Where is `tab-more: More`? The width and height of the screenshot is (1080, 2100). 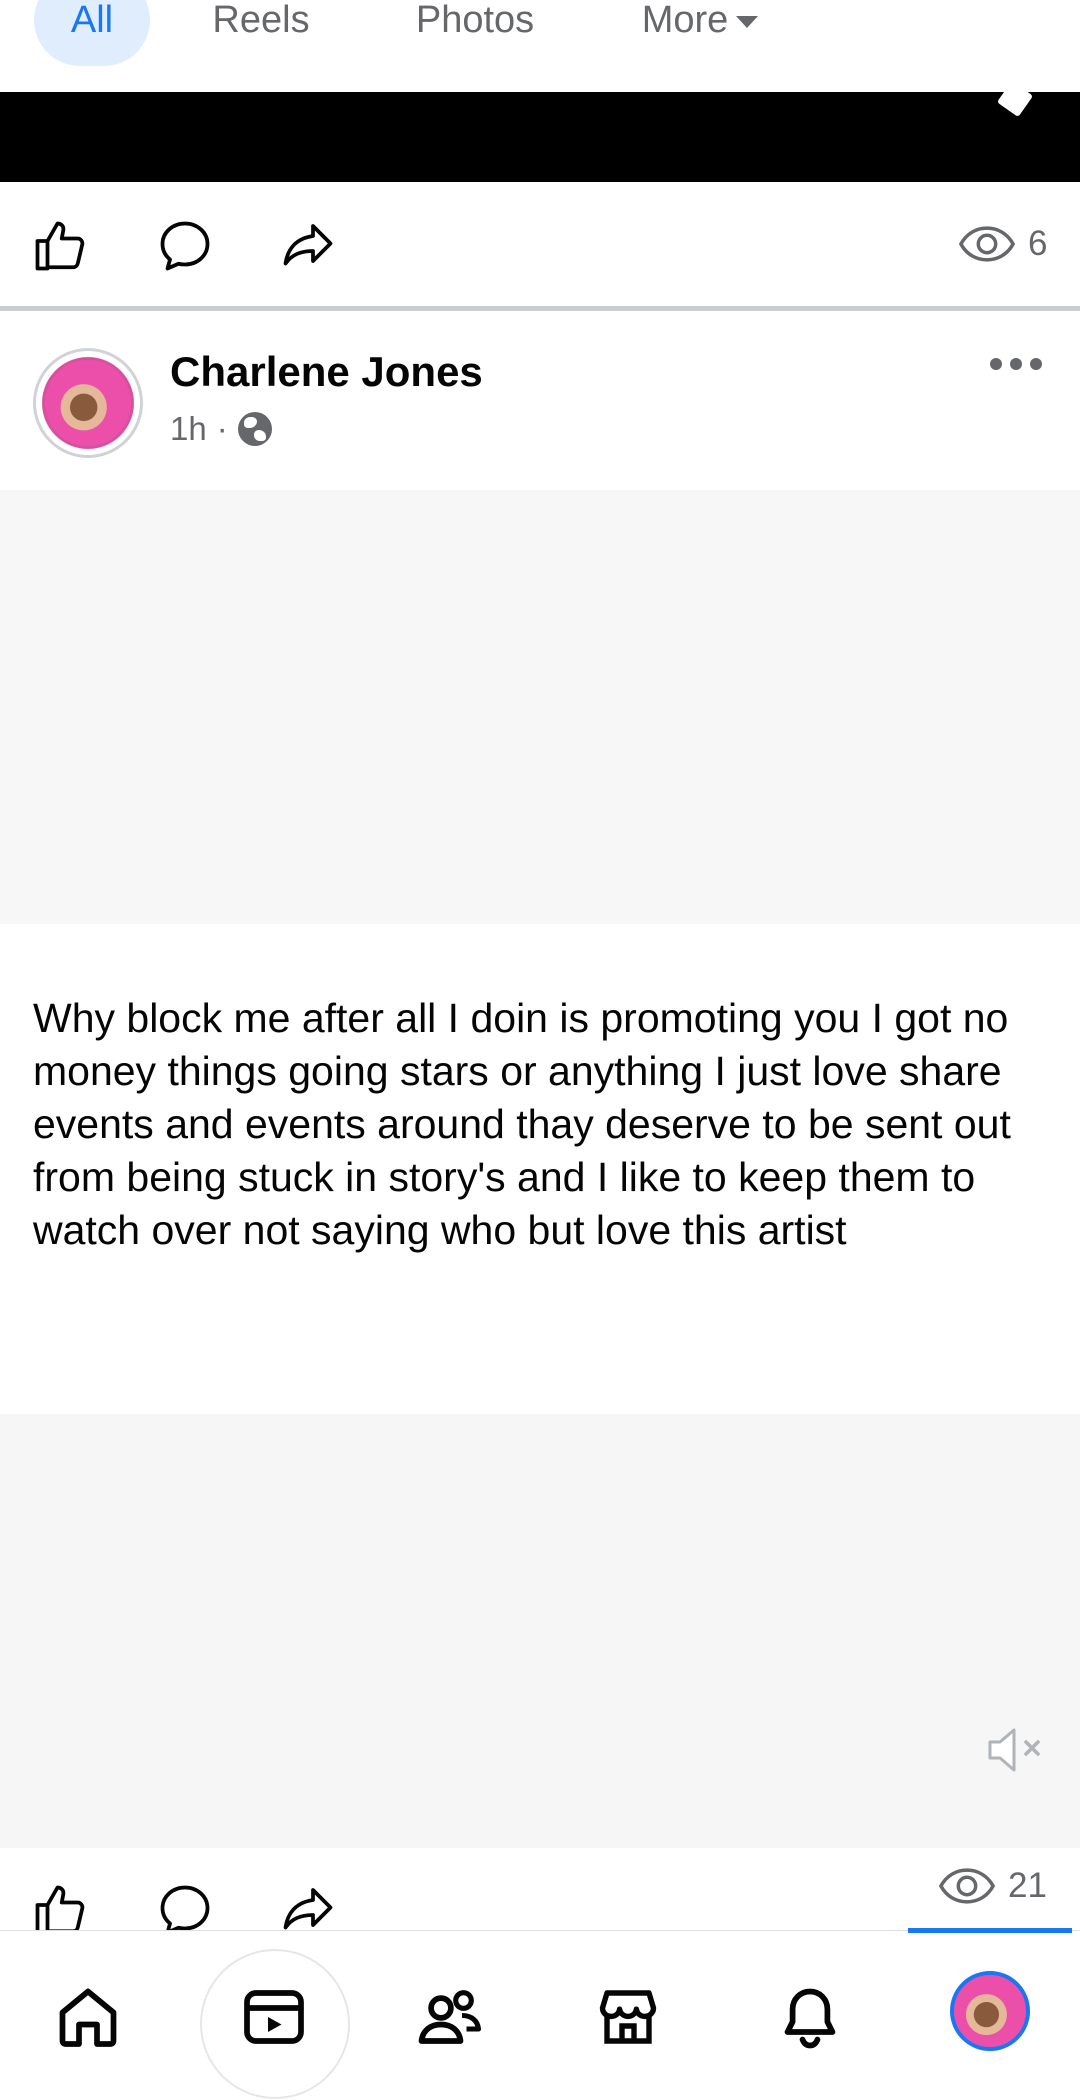
tab-more: More is located at coordinates (700, 33).